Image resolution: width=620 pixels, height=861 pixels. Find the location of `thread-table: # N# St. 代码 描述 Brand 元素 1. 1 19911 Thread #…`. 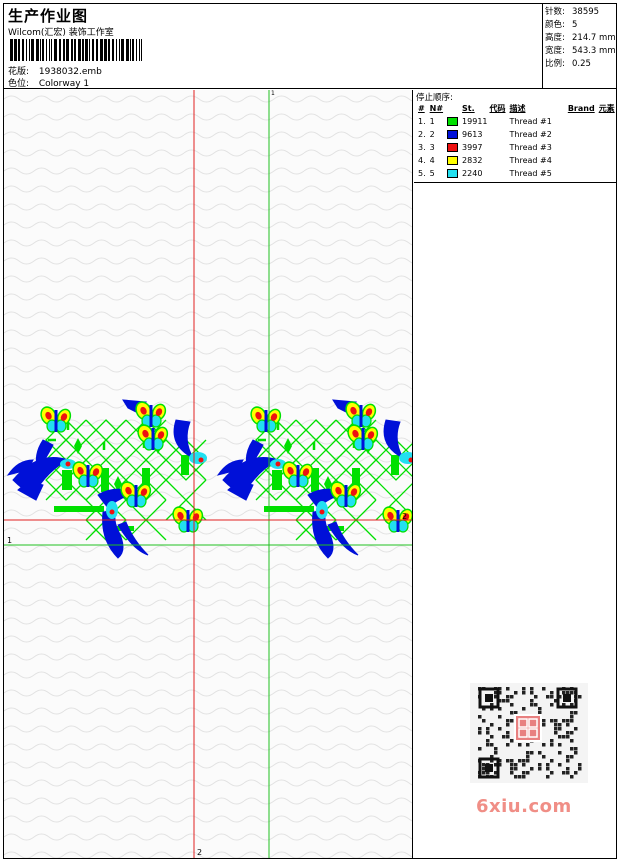

thread-table: # N# St. 代码 描述 Brand 元素 1. 1 19911 Thread #… is located at coordinates (516, 141).